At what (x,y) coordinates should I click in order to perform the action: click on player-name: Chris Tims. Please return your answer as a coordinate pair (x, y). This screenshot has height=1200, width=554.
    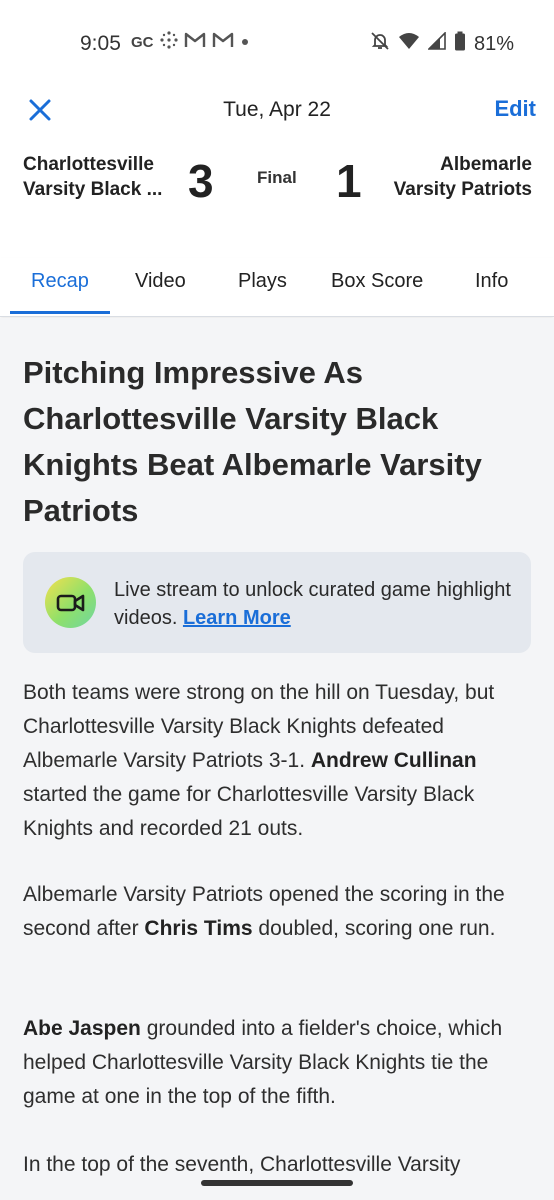
    Looking at the image, I should click on (198, 928).